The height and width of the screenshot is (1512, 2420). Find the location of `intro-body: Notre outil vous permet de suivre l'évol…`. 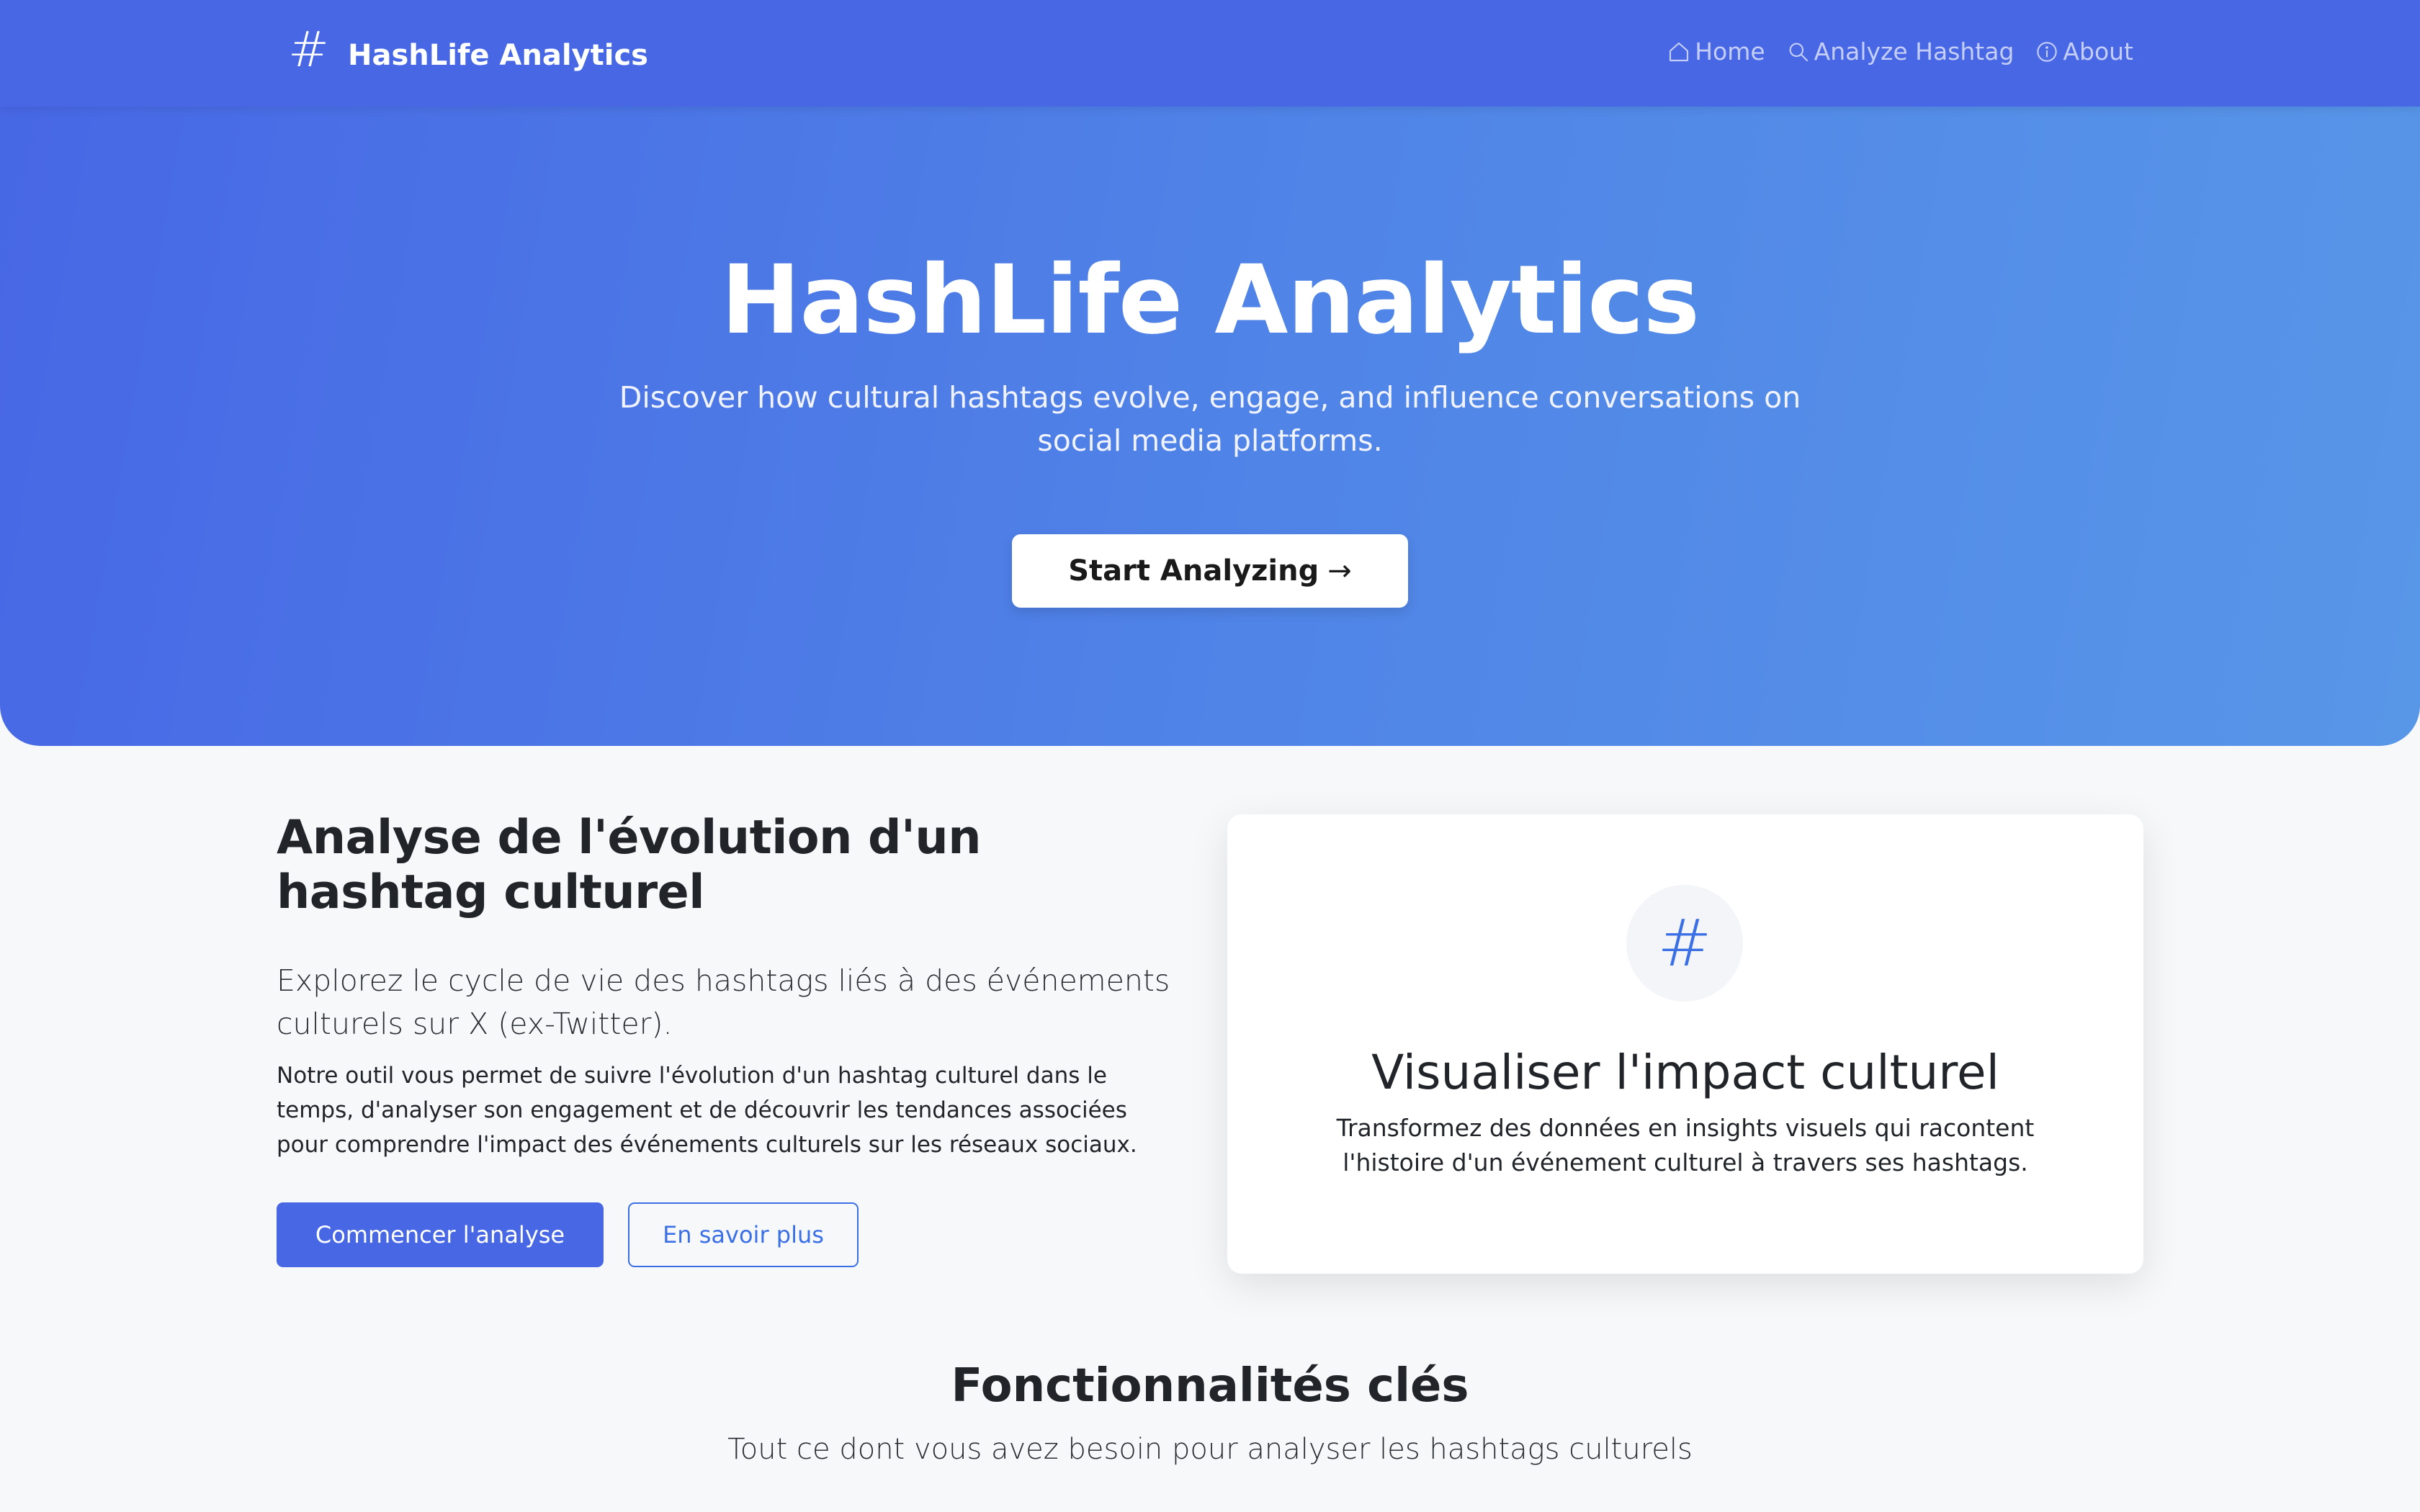

intro-body: Notre outil vous permet de suivre l'évol… is located at coordinates (707, 1110).